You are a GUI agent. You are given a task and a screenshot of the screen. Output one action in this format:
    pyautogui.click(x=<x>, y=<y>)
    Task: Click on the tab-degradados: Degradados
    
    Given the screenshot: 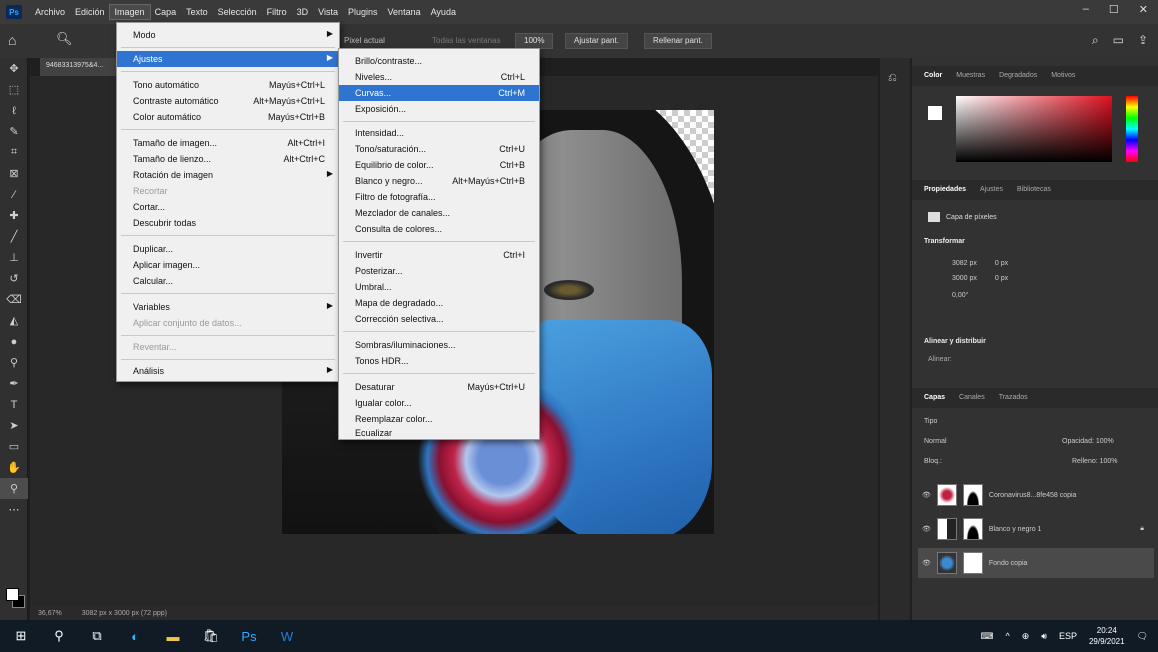 What is the action you would take?
    pyautogui.click(x=1018, y=76)
    